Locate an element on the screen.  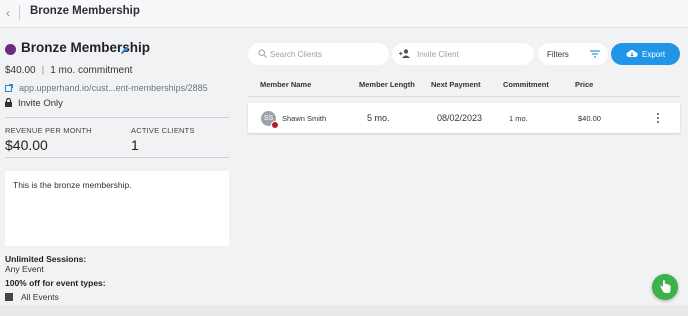
price: $40.00 is located at coordinates (589, 118).